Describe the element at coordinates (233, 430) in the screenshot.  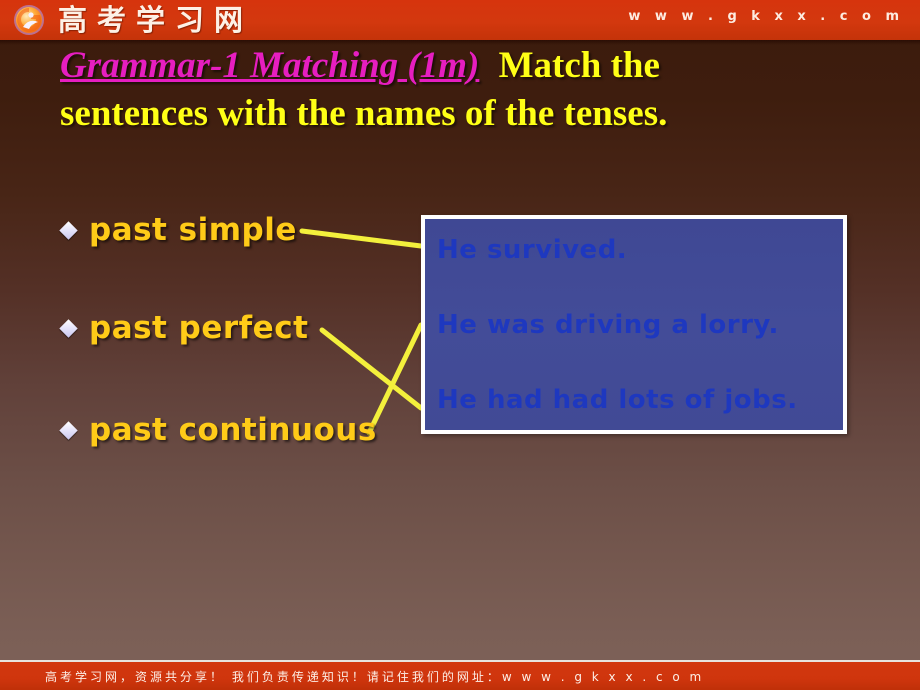
I see `tense-label: past continuous` at that location.